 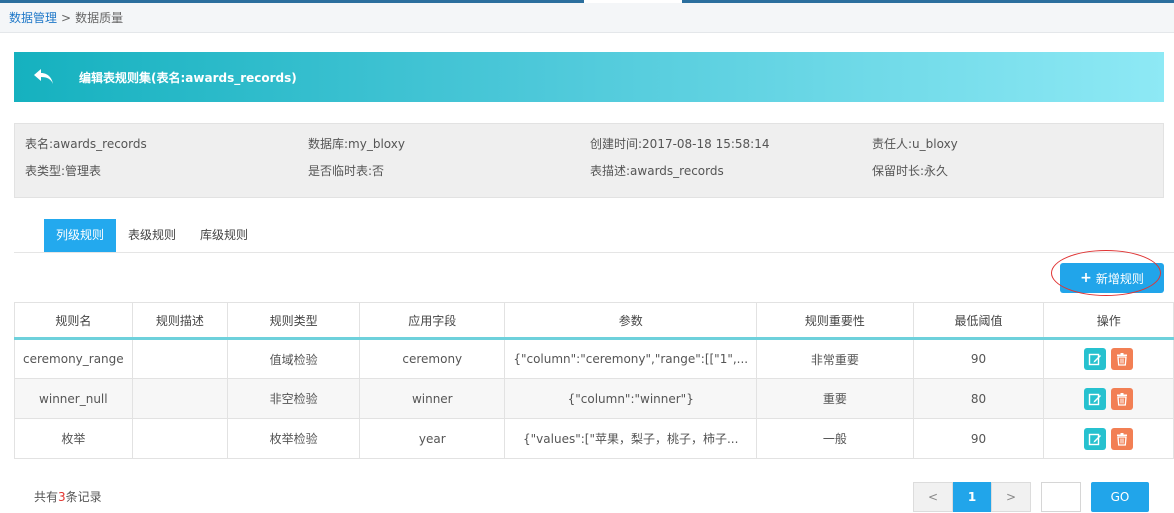 I want to click on info-table-name: 表名:awards_records, so click(x=86, y=144).